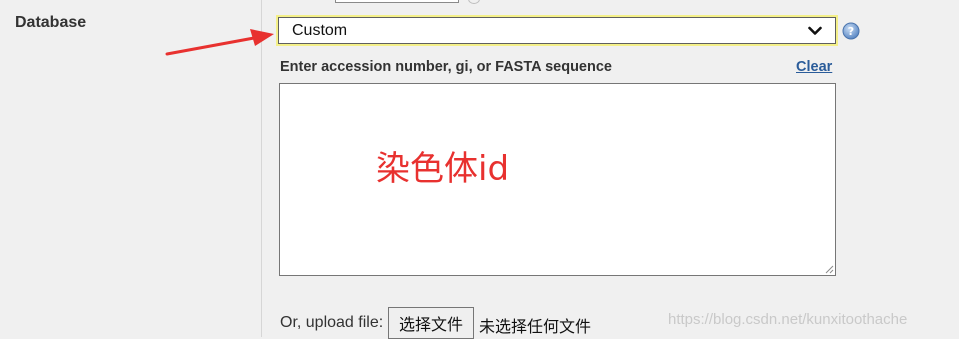 The image size is (959, 339). I want to click on clear-link: Clear, so click(814, 67).